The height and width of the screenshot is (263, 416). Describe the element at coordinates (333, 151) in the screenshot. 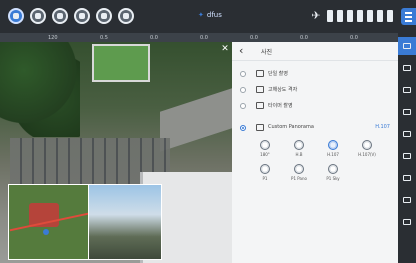

I see `pano-mode-h107: H.107` at that location.